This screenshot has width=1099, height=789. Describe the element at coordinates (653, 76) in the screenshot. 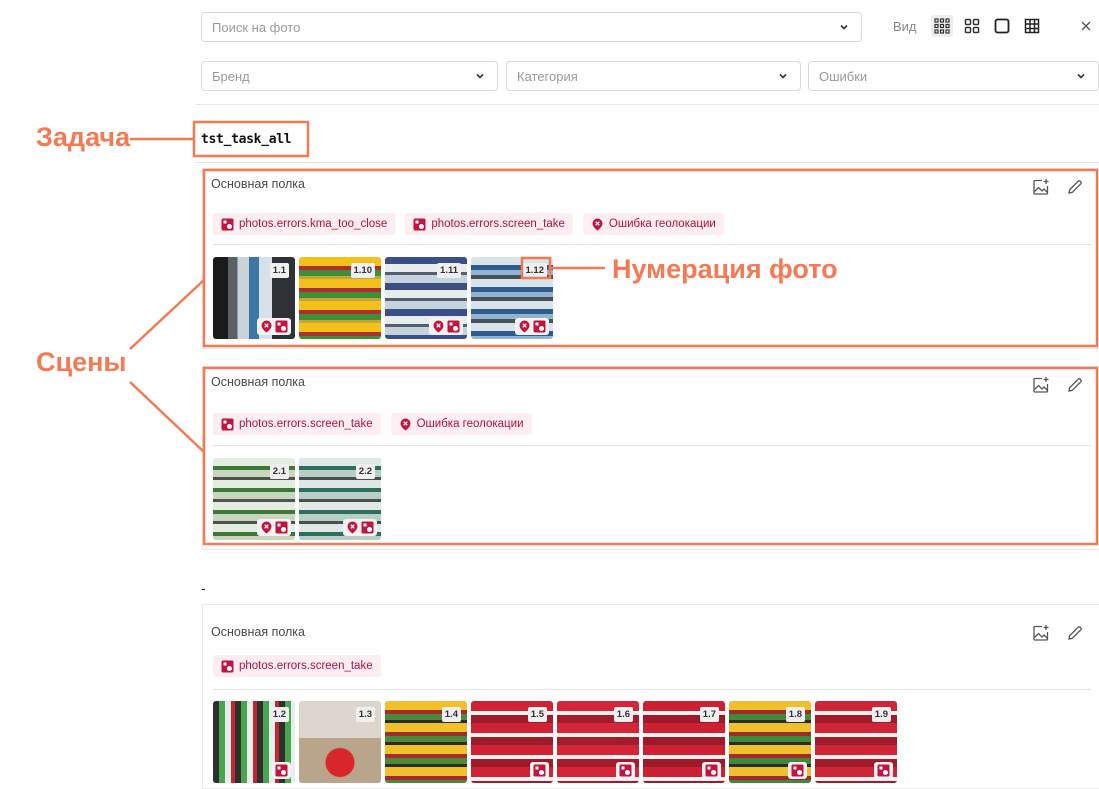

I see `category-select: Категория` at that location.